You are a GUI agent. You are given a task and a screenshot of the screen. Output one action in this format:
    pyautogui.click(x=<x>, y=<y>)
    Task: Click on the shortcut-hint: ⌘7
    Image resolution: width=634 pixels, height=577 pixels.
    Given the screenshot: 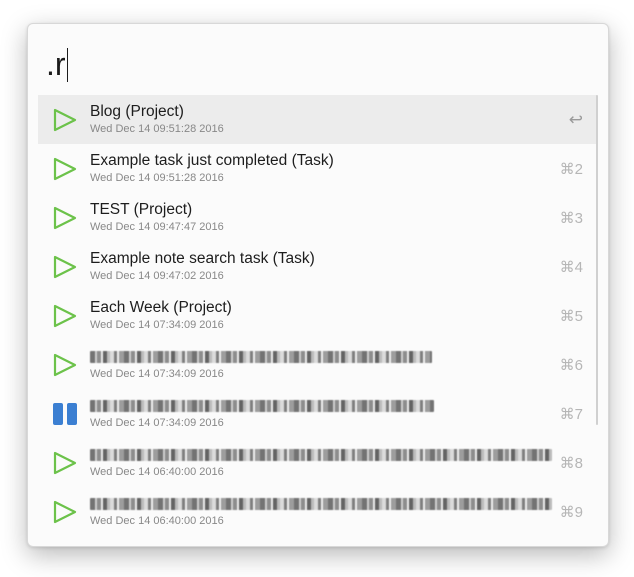 What is the action you would take?
    pyautogui.click(x=571, y=414)
    